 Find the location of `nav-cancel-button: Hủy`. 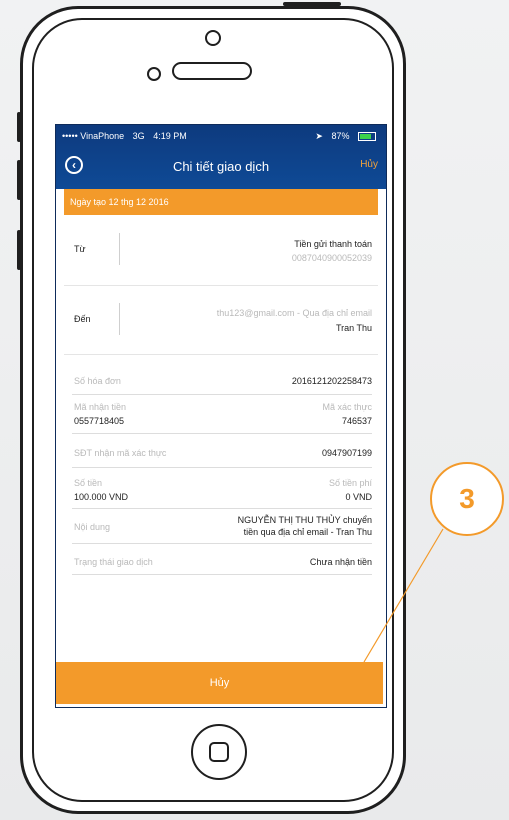

nav-cancel-button: Hủy is located at coordinates (369, 164).